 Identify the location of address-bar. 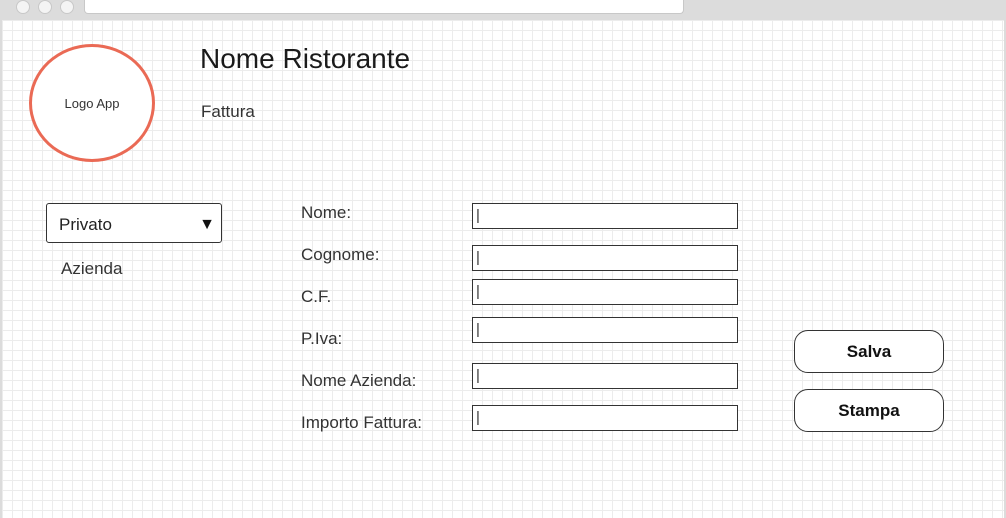
(384, 7).